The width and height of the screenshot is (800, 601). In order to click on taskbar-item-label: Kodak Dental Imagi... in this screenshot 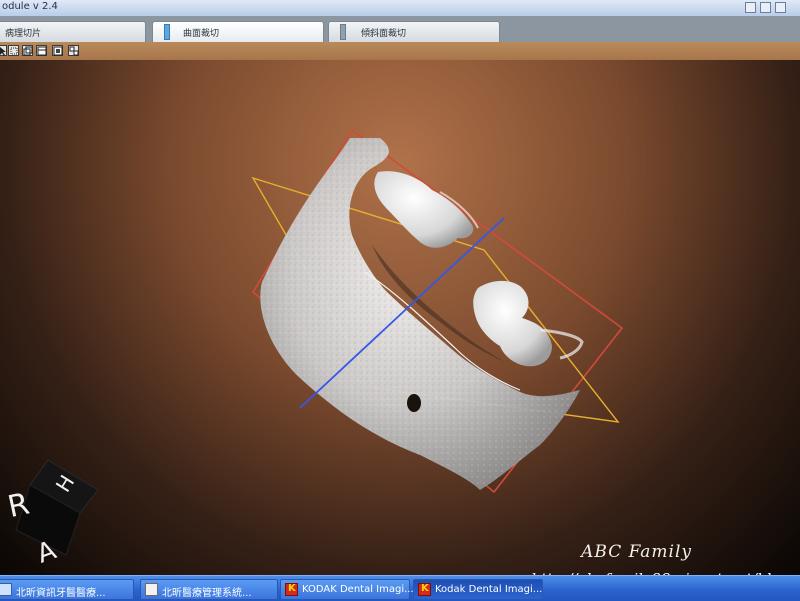, I will do `click(489, 589)`.